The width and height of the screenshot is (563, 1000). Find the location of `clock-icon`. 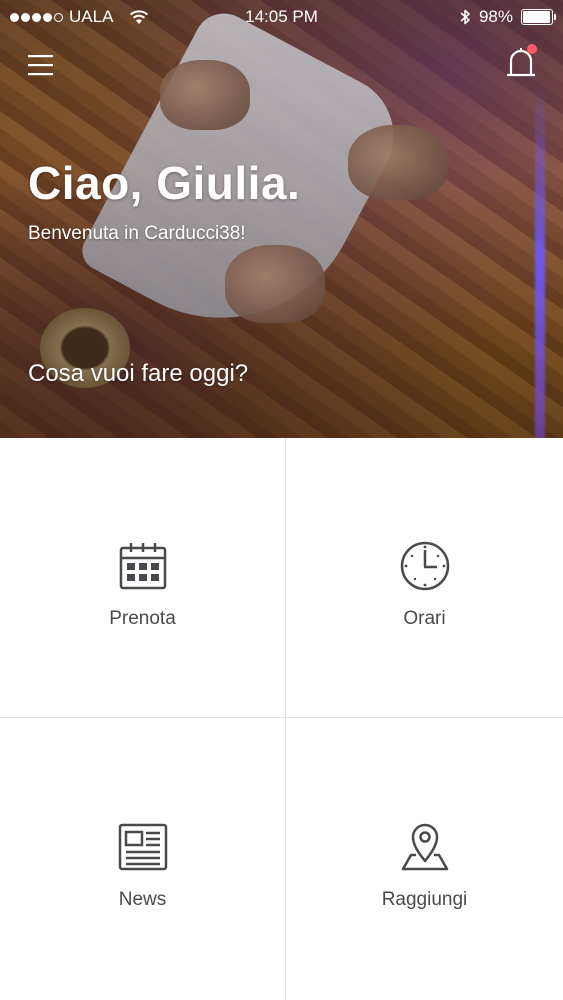

clock-icon is located at coordinates (425, 566).